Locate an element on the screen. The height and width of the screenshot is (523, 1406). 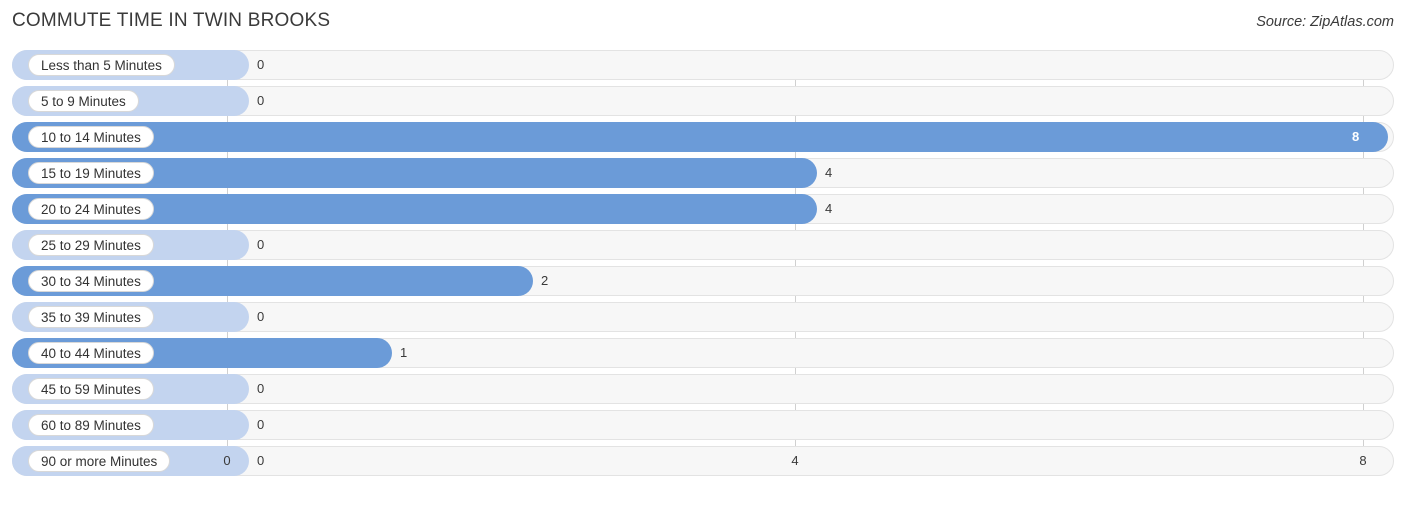
value-label: 8 is located at coordinates (1356, 136).